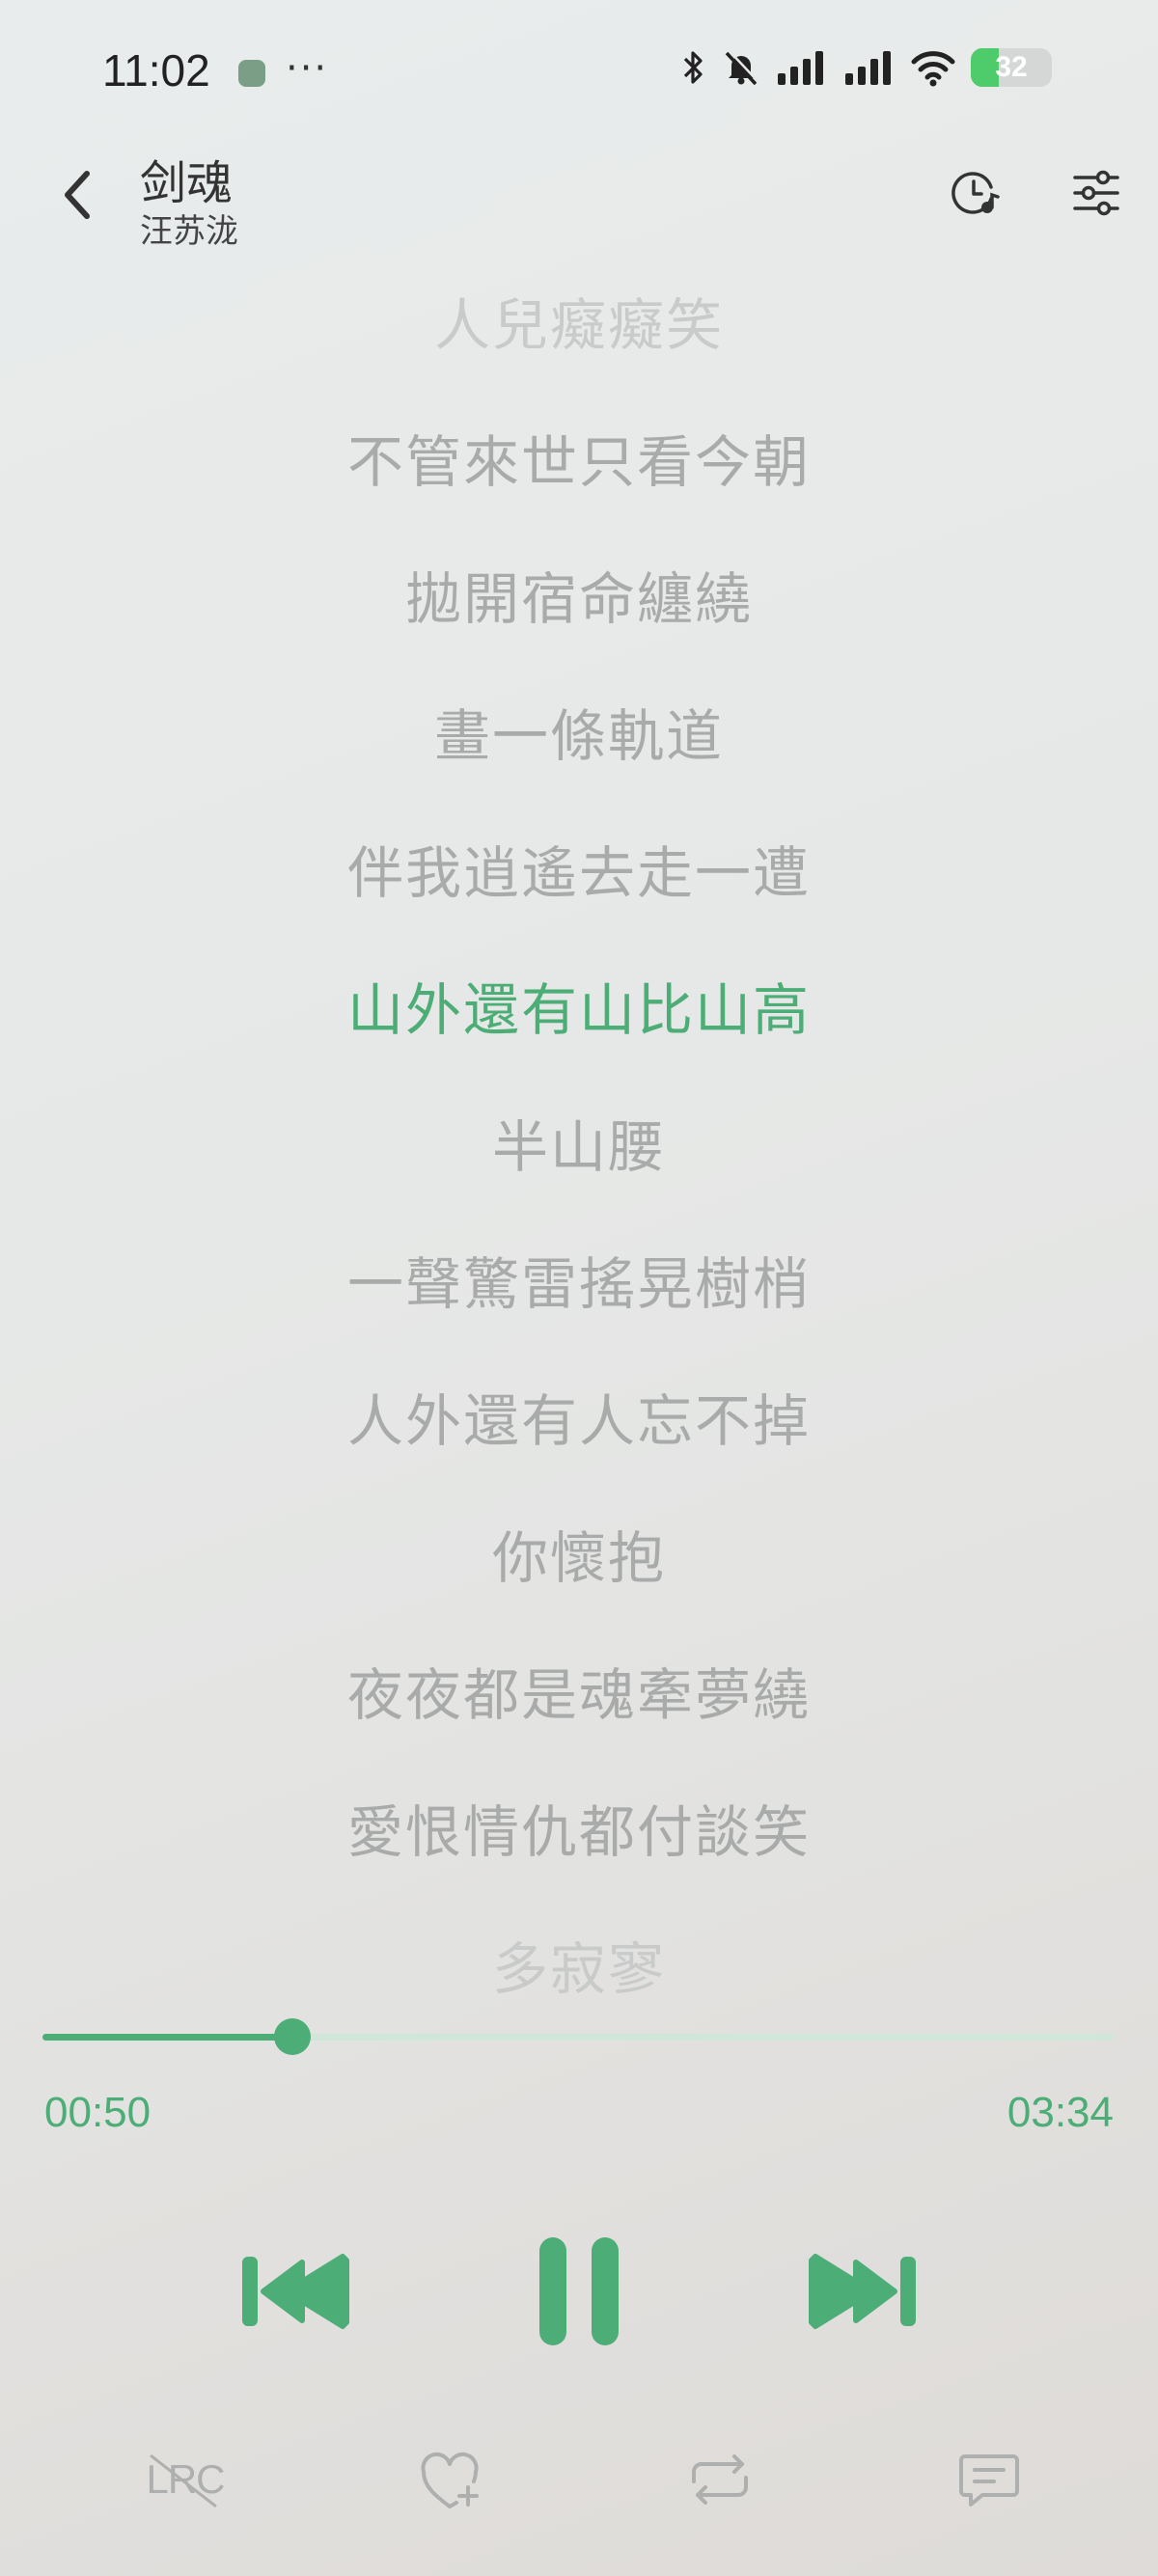 The width and height of the screenshot is (1158, 2576). What do you see at coordinates (251, 74) in the screenshot?
I see `app-notification-icon` at bounding box center [251, 74].